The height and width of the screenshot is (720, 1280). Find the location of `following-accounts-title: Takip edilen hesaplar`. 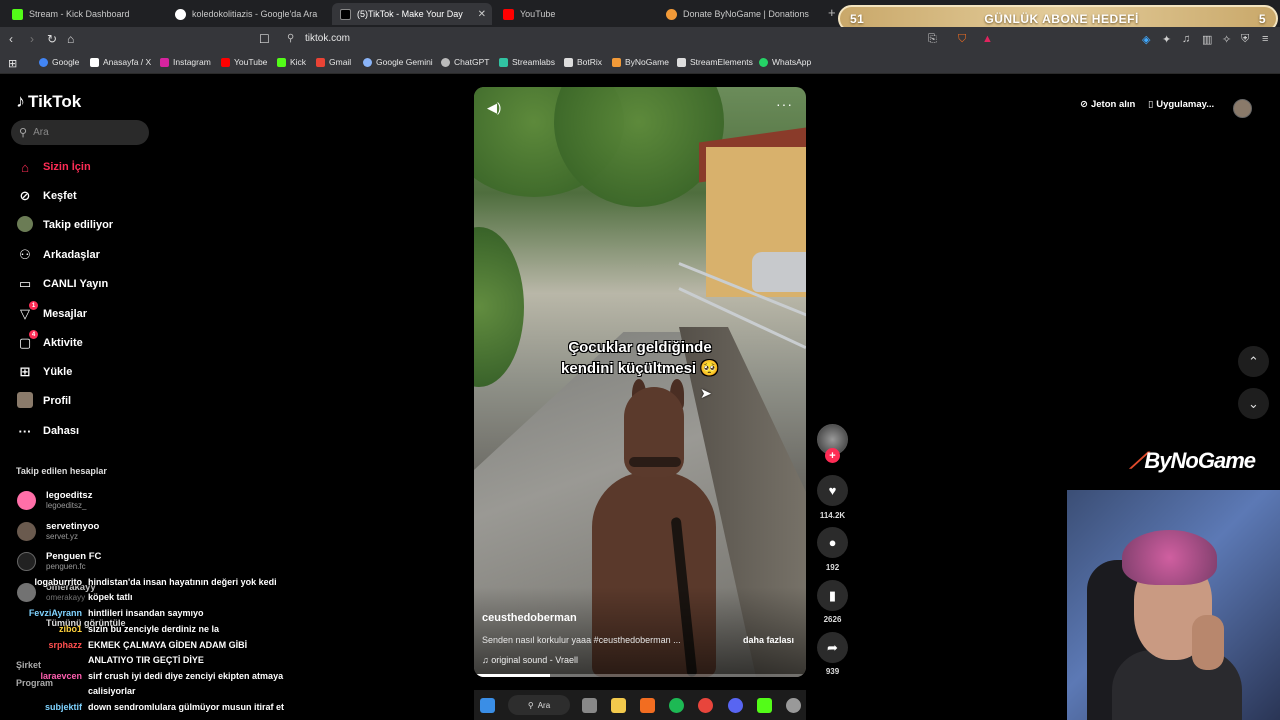

following-accounts-title: Takip edilen hesaplar is located at coordinates (61, 471).